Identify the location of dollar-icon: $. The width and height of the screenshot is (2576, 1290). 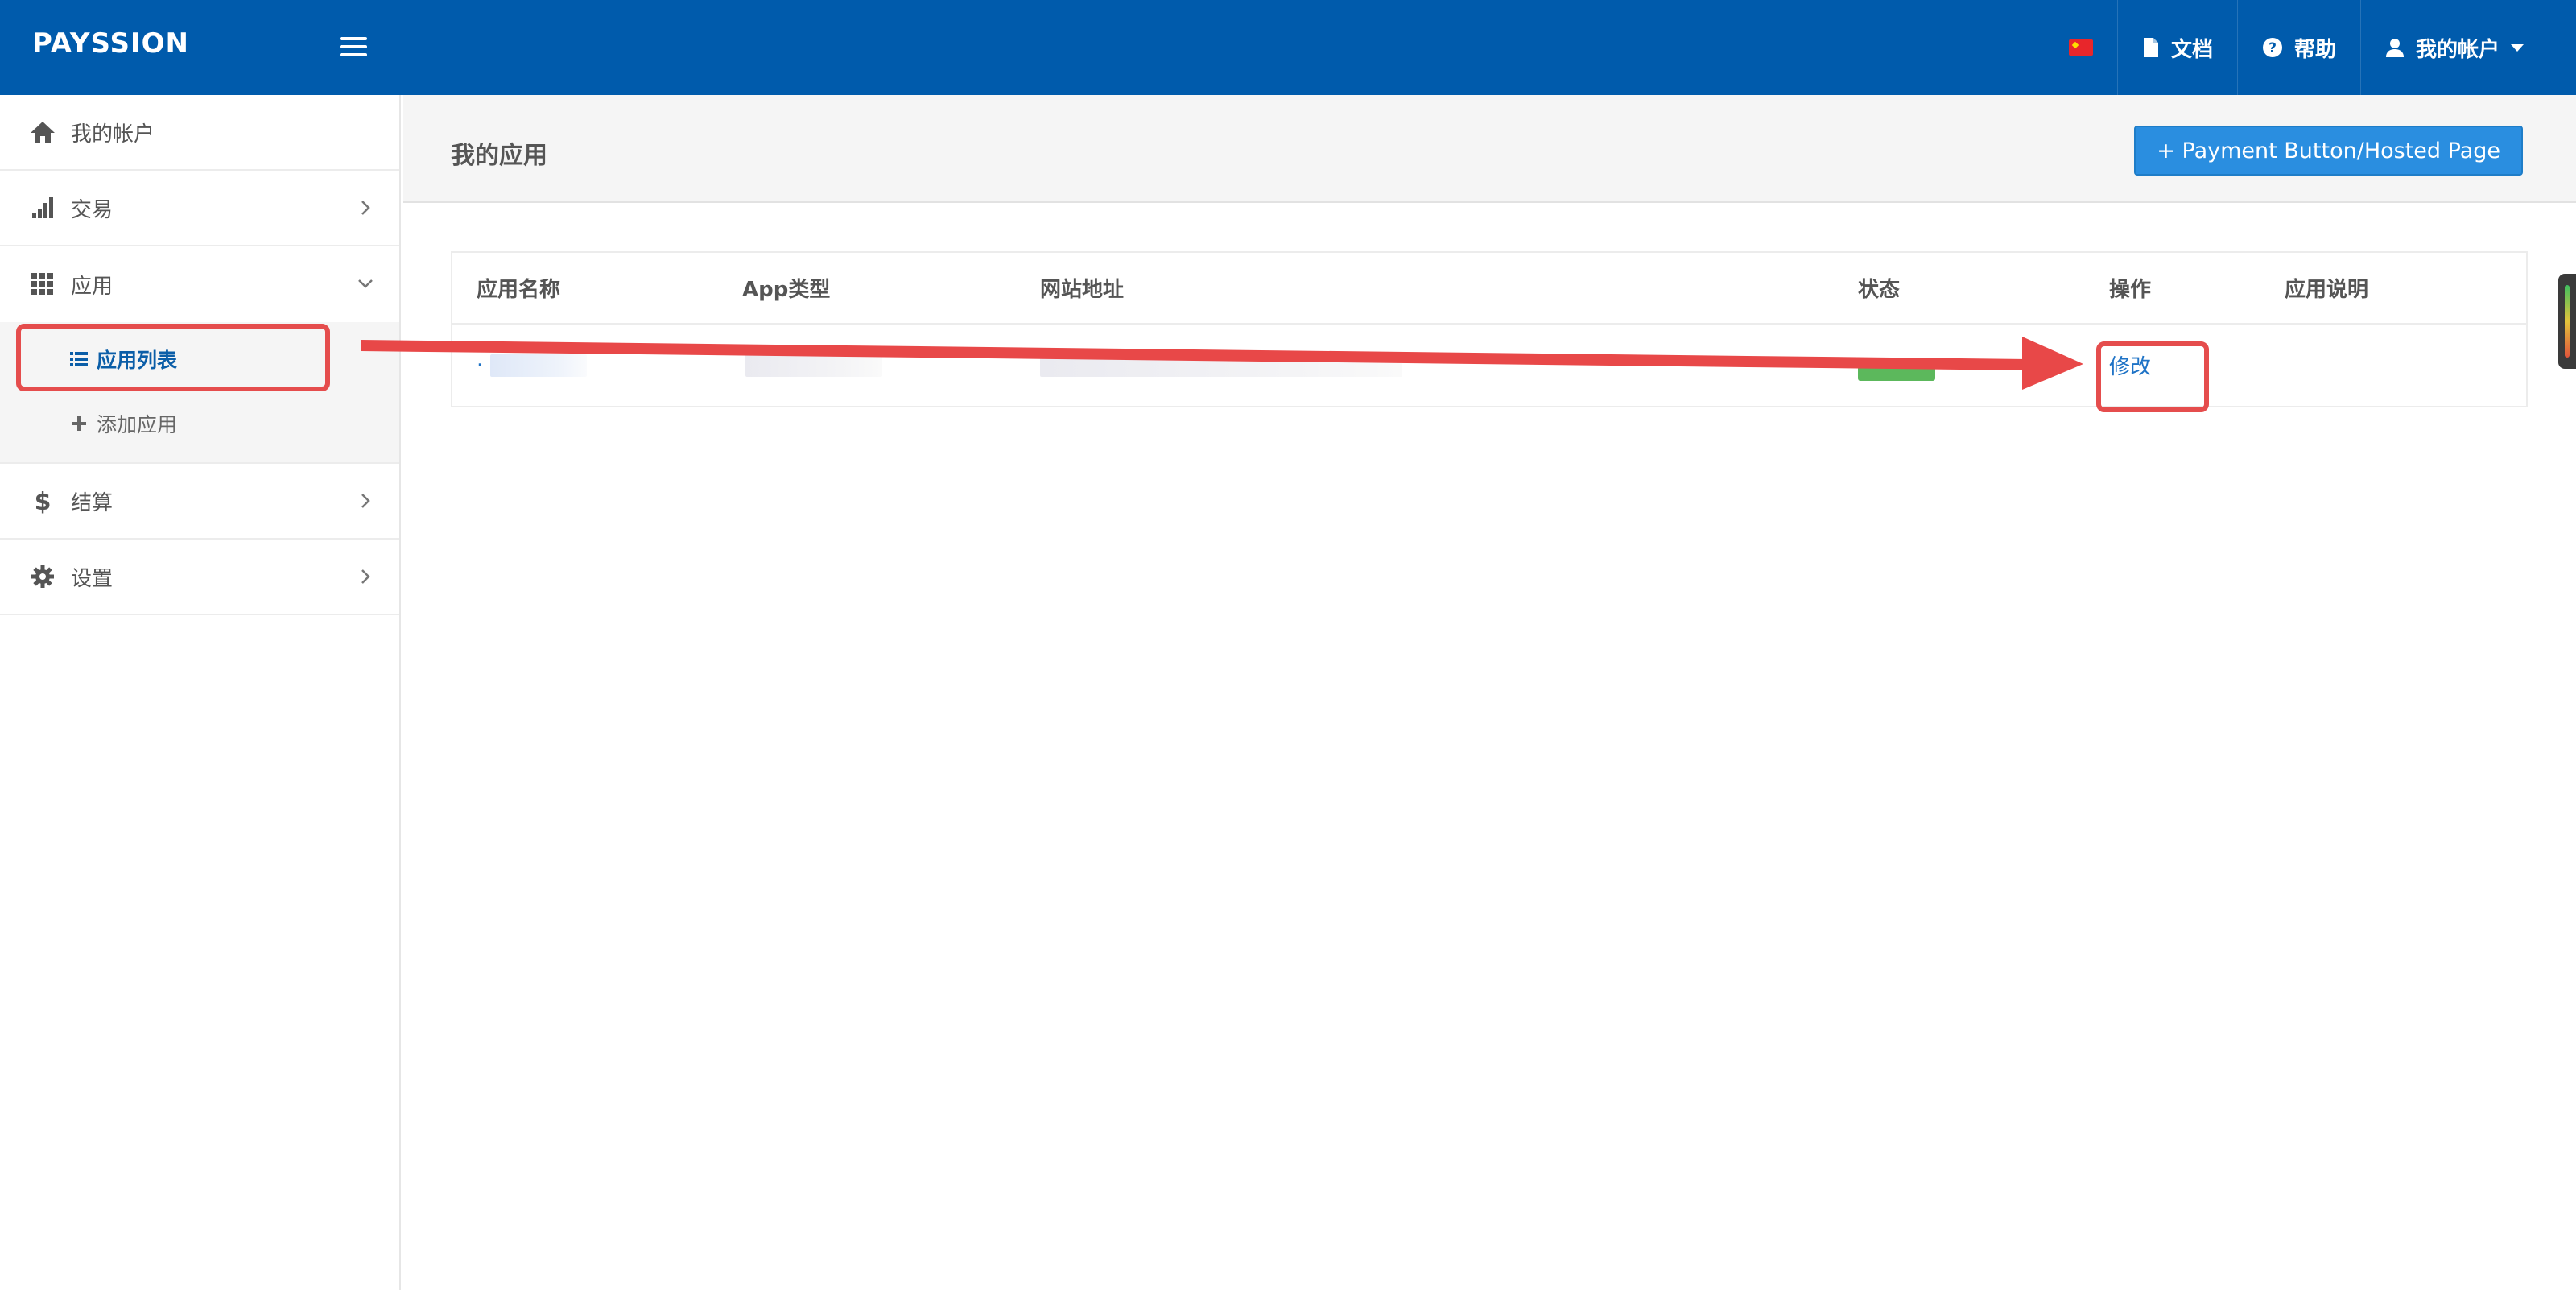
(42, 501).